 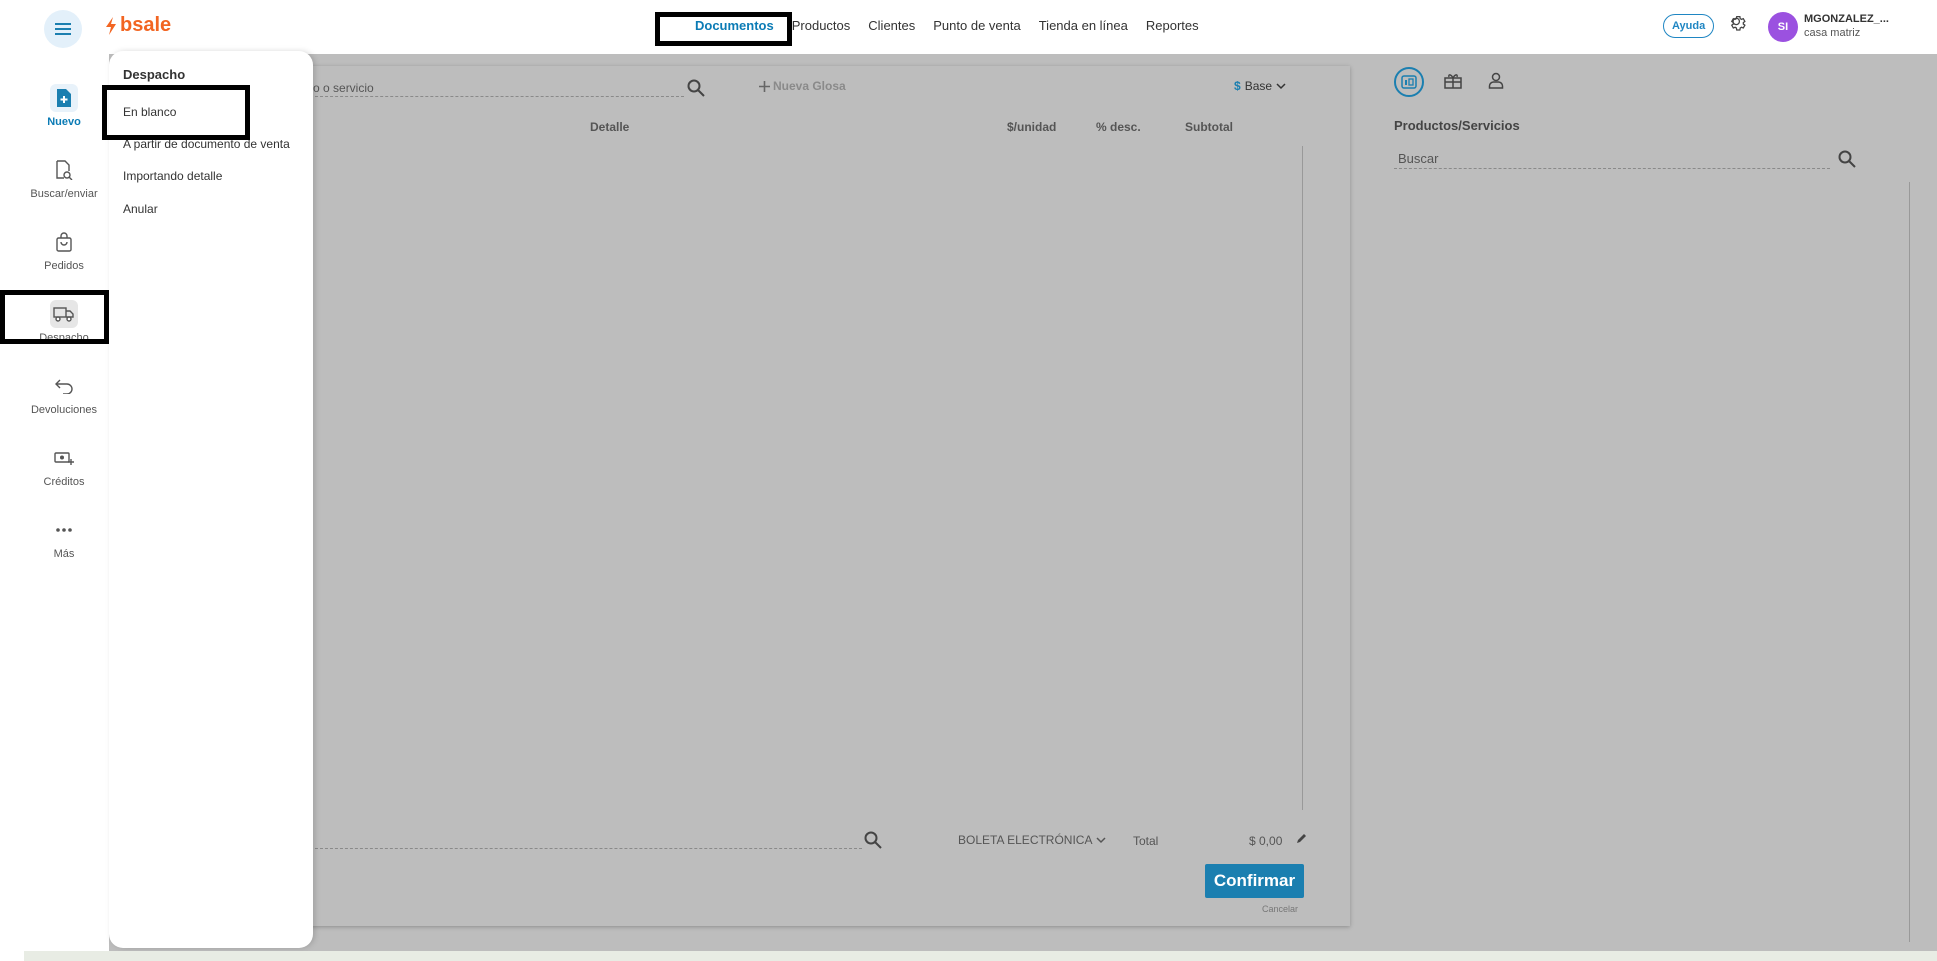 I want to click on bolt-icon, so click(x=111, y=25).